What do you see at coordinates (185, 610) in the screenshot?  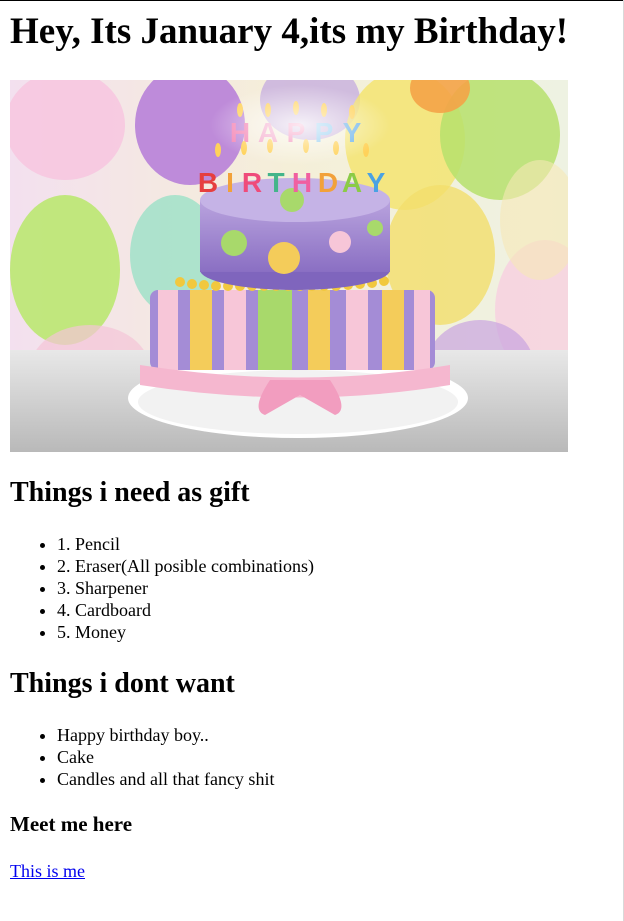 I see `list-item: 4. Cardboard` at bounding box center [185, 610].